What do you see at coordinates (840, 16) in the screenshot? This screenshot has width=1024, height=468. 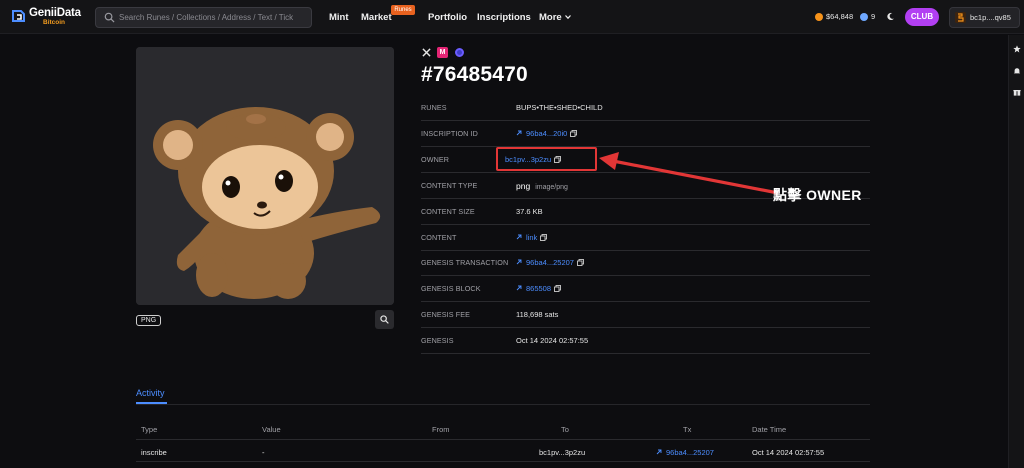 I see `btc-price: $64,848` at bounding box center [840, 16].